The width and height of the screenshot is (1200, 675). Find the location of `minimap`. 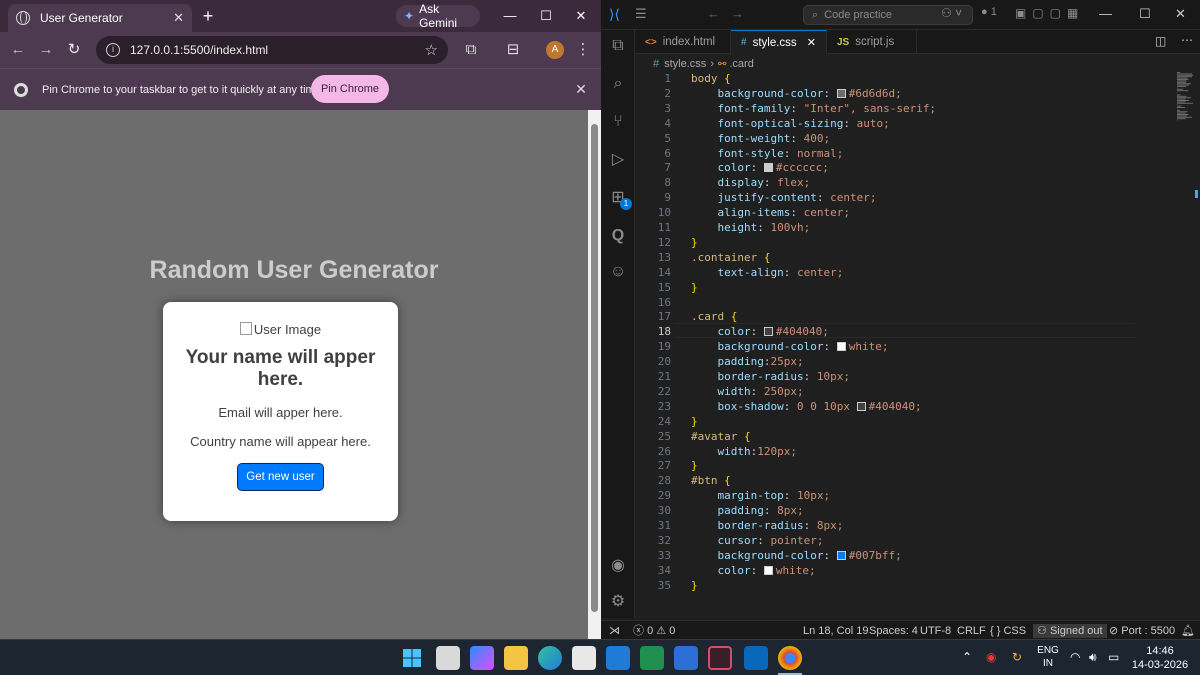

minimap is located at coordinates (1185, 97).